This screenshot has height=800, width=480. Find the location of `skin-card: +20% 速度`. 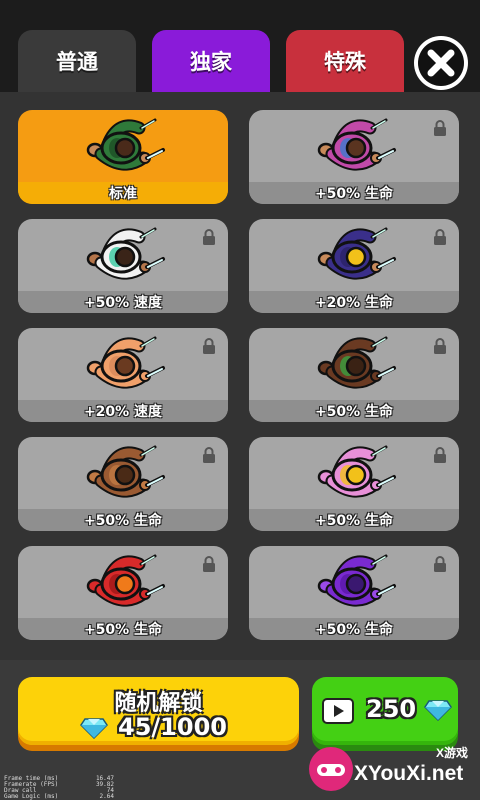

skin-card: +20% 速度 is located at coordinates (123, 375).